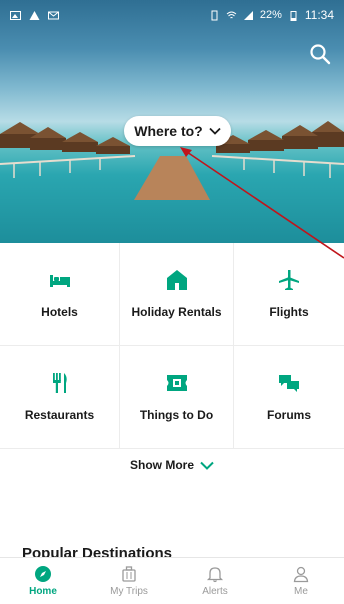 Image resolution: width=344 pixels, height=604 pixels. I want to click on nav-me: Me, so click(301, 581).